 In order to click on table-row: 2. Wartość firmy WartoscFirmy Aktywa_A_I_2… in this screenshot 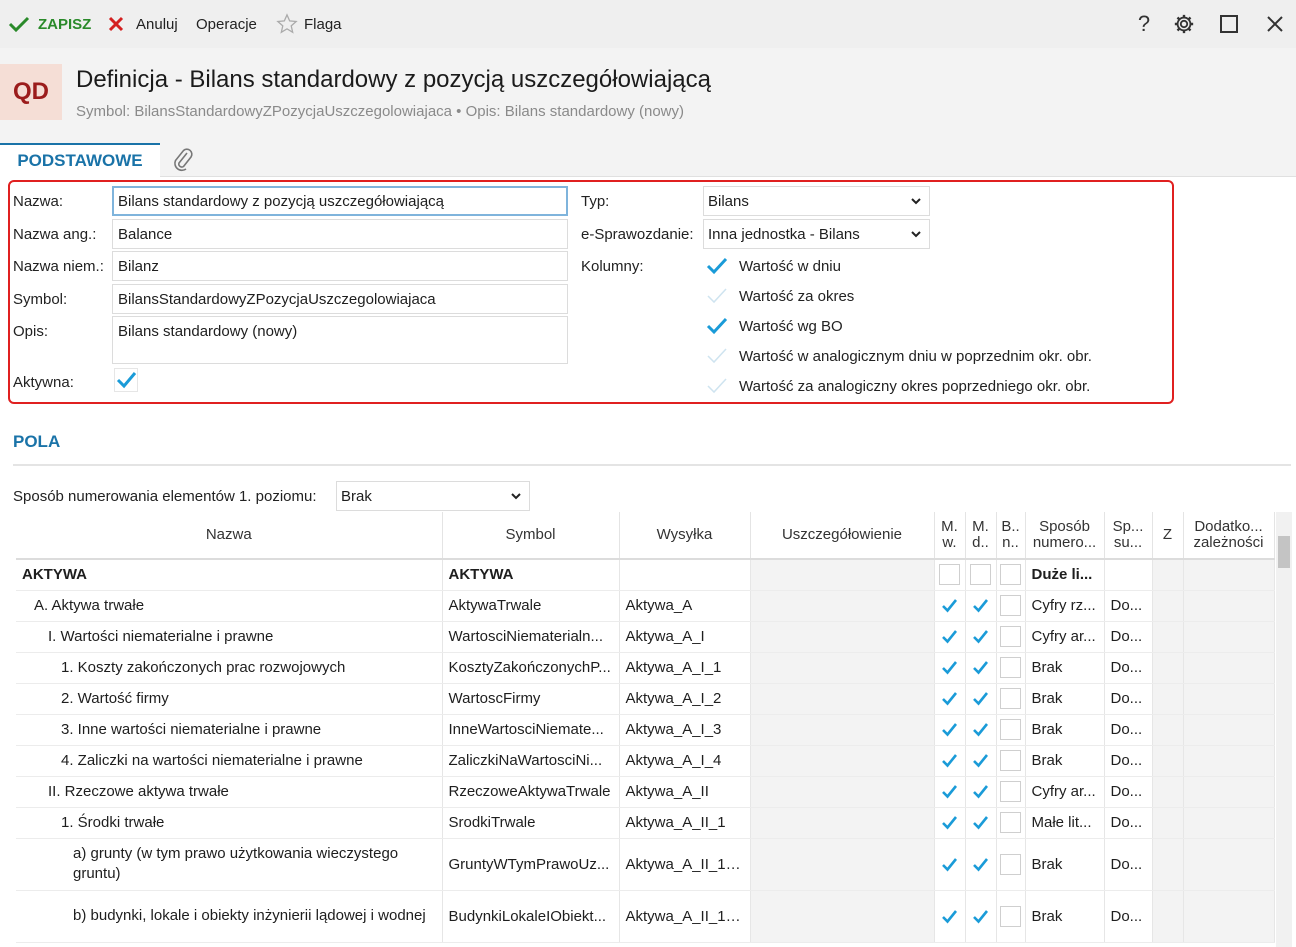, I will do `click(645, 699)`.